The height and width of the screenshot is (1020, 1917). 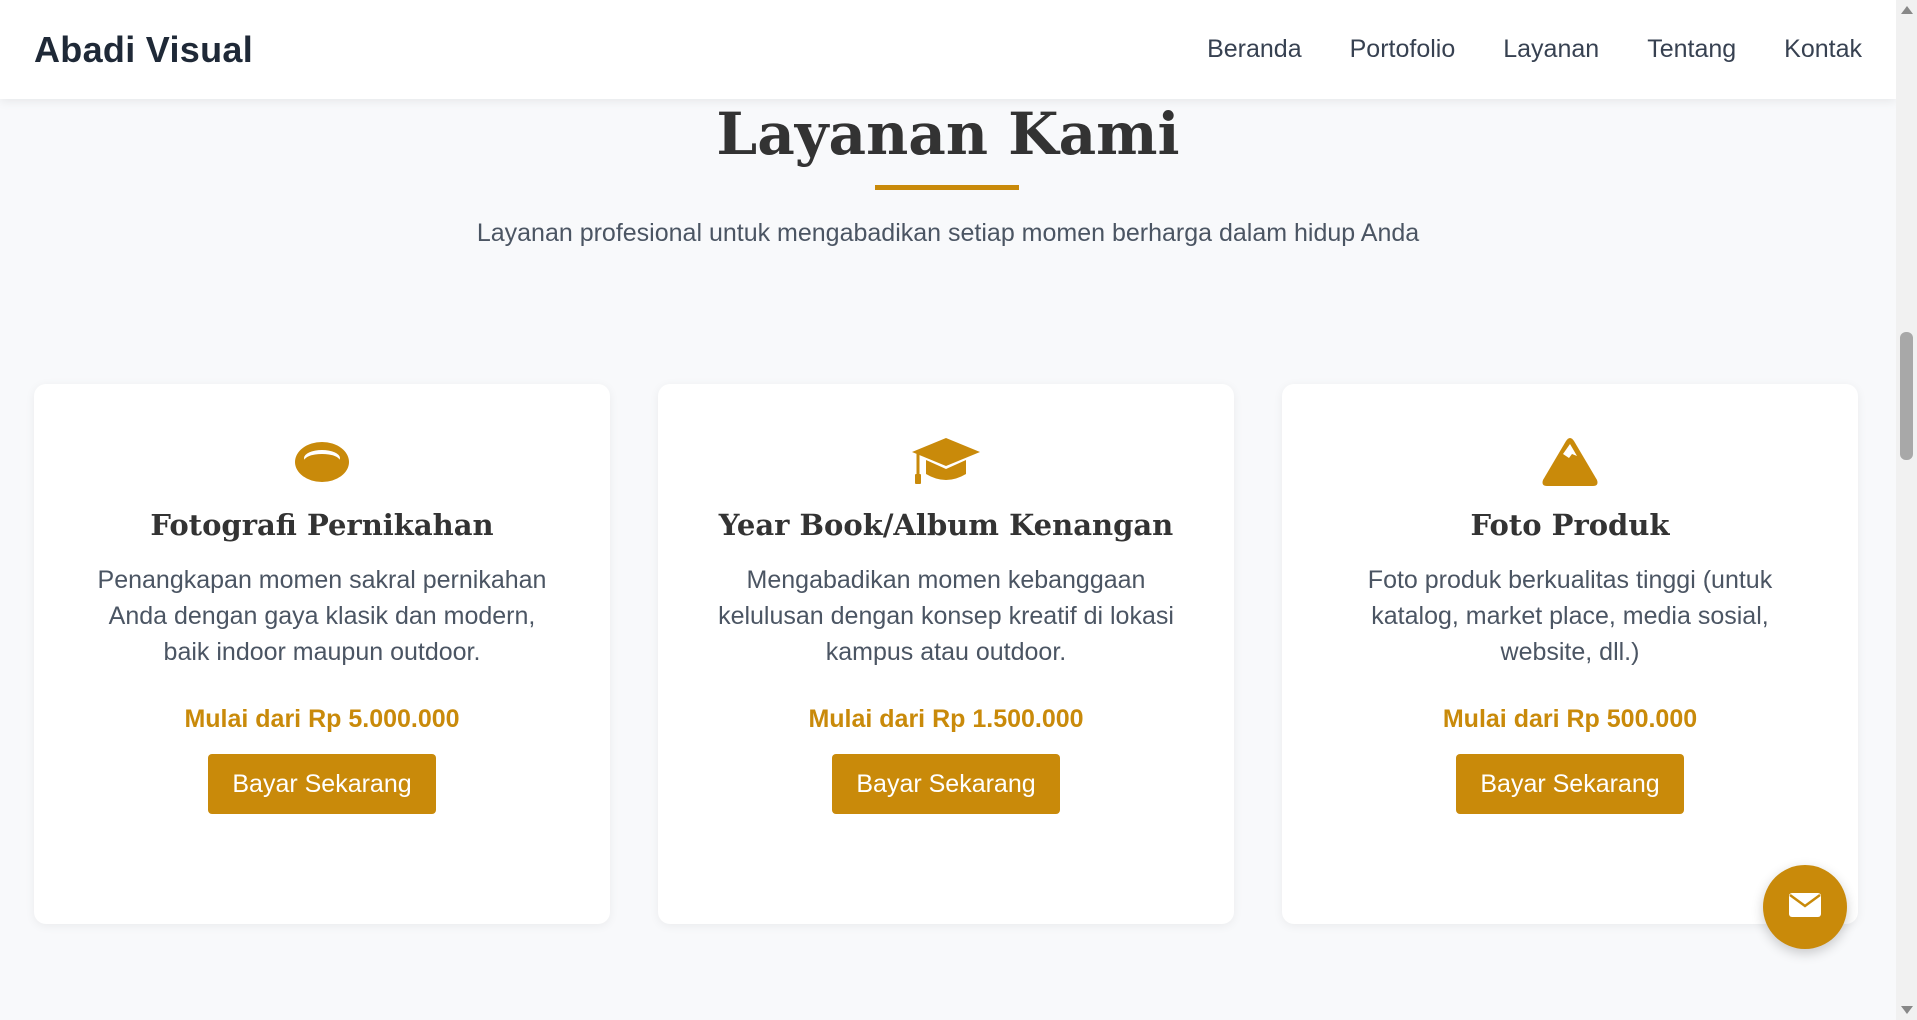 What do you see at coordinates (948, 134) in the screenshot?
I see `section-title: Layanan Kami` at bounding box center [948, 134].